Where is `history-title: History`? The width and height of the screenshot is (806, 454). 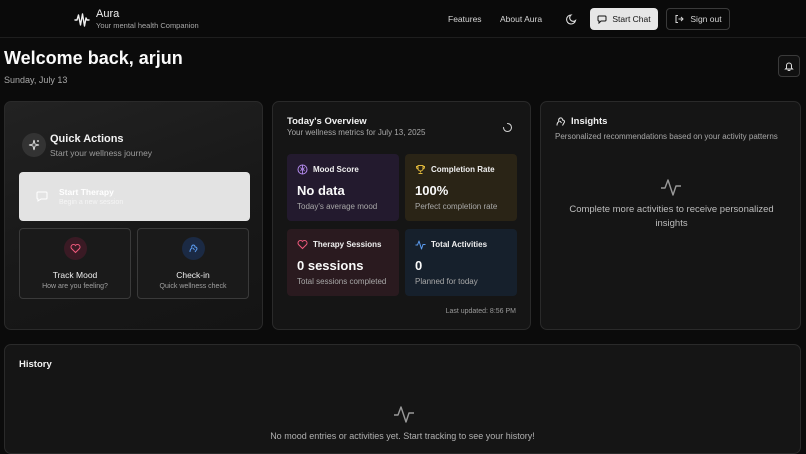
history-title: History is located at coordinates (35, 364).